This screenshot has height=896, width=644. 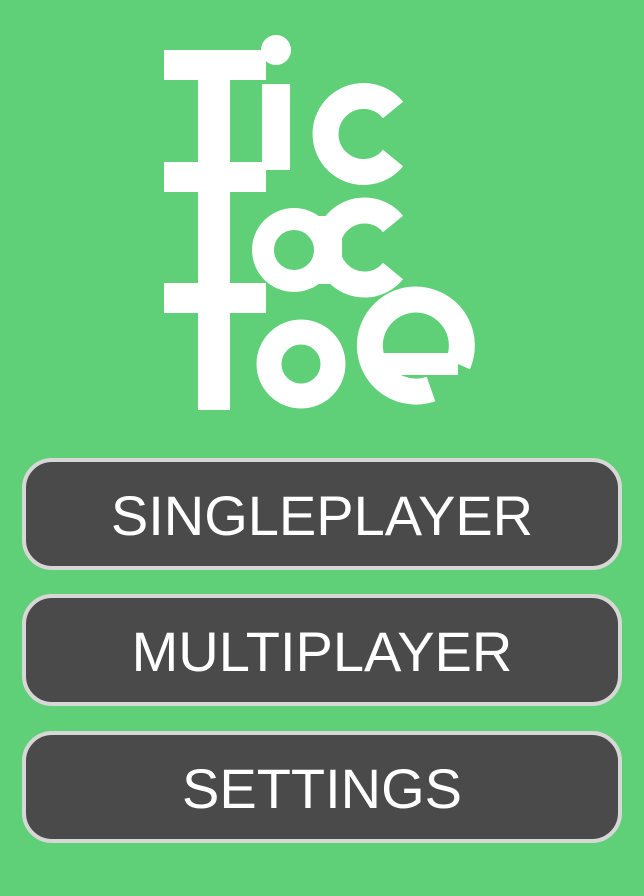 I want to click on settings-button-label: SETTINGS, so click(x=322, y=788).